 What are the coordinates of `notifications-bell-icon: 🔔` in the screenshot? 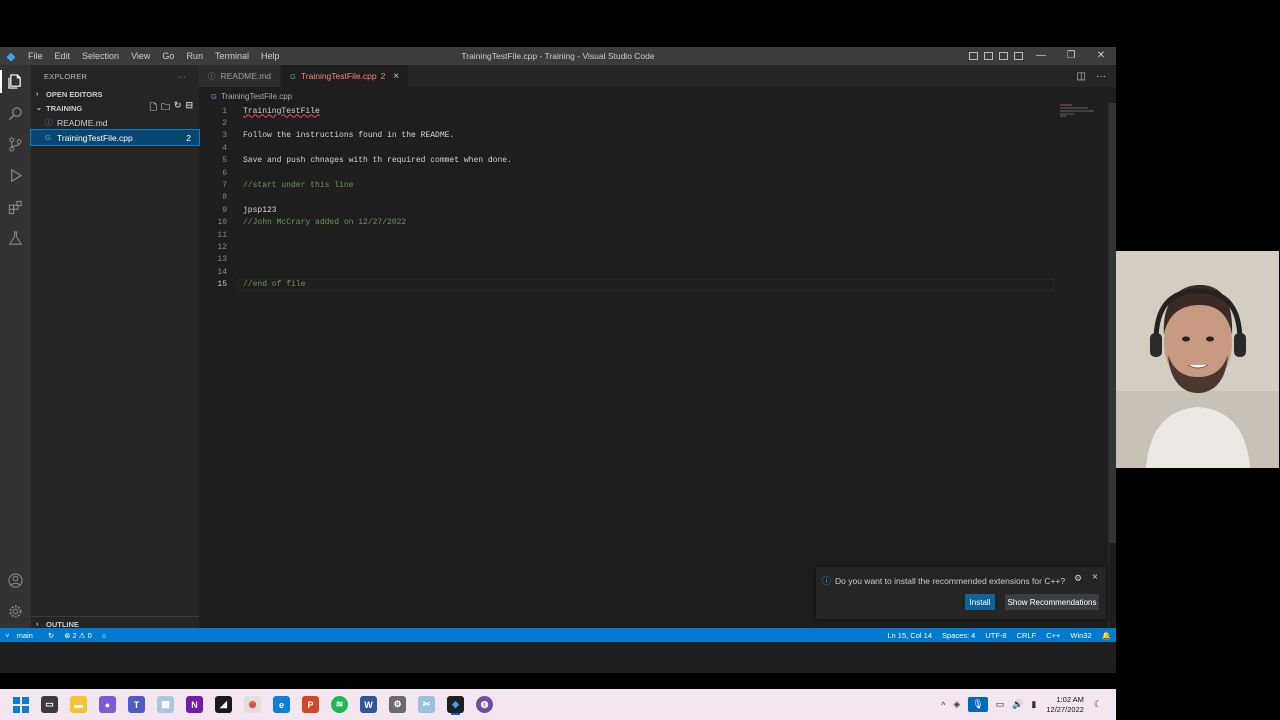 It's located at (1106, 635).